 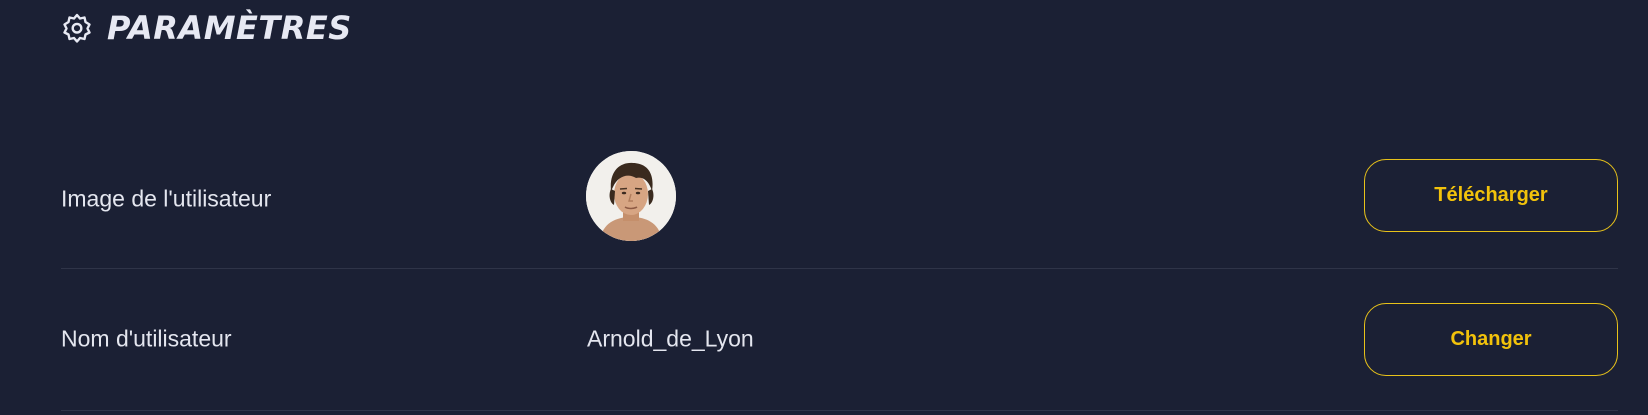 I want to click on gear-icon, so click(x=77, y=28).